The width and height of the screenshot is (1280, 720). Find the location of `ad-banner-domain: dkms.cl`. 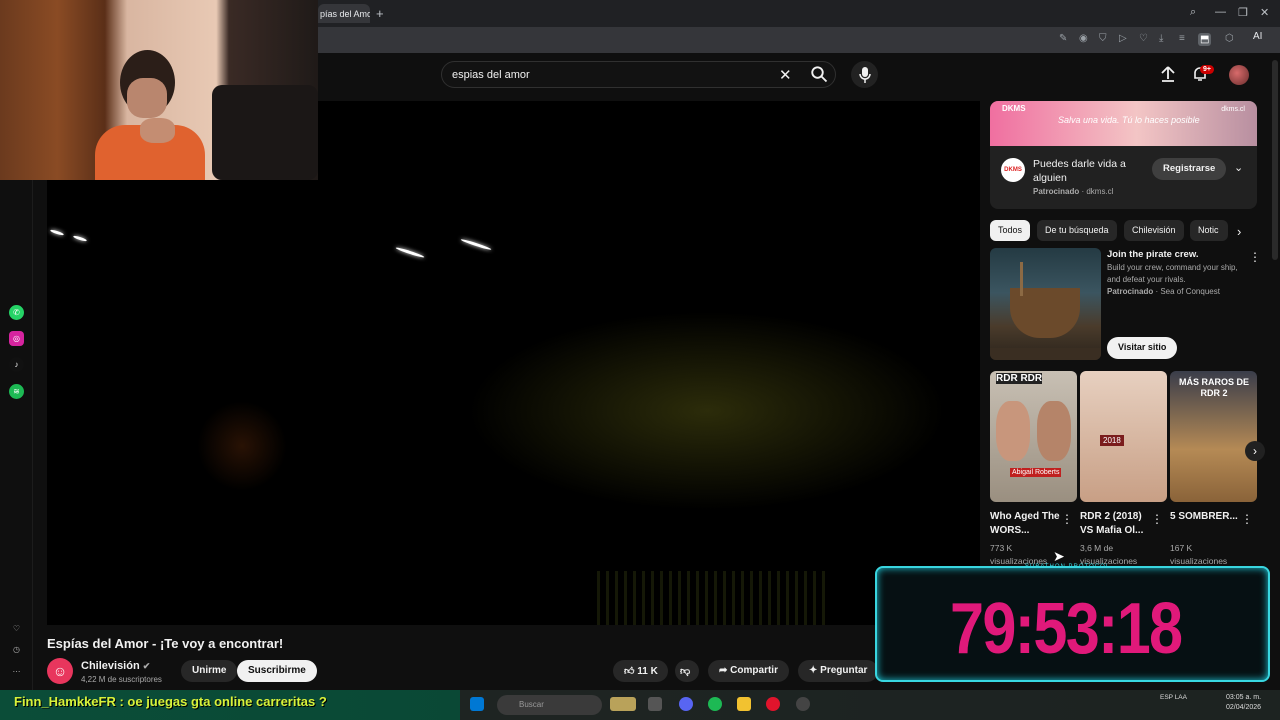

ad-banner-domain: dkms.cl is located at coordinates (1233, 109).